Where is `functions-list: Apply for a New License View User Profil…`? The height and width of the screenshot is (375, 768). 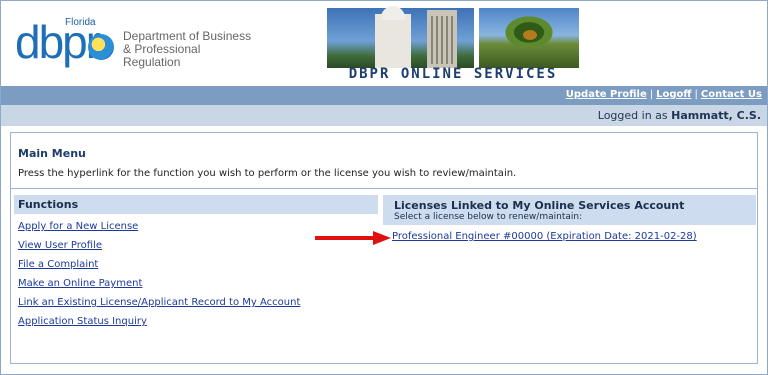
functions-list: Apply for a New License View User Profil… is located at coordinates (159, 278).